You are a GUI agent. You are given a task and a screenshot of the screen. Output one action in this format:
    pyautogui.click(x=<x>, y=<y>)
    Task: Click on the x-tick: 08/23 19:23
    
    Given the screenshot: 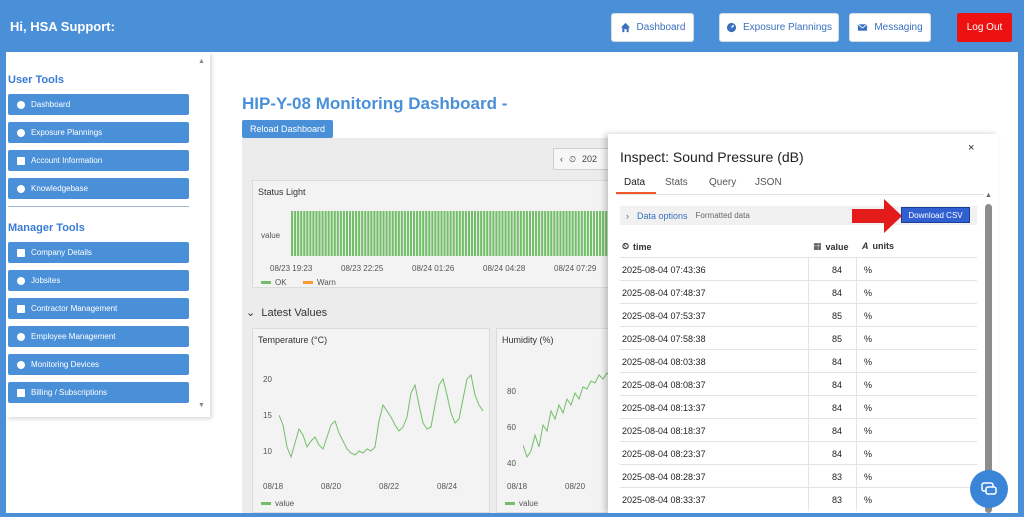 What is the action you would take?
    pyautogui.click(x=291, y=268)
    